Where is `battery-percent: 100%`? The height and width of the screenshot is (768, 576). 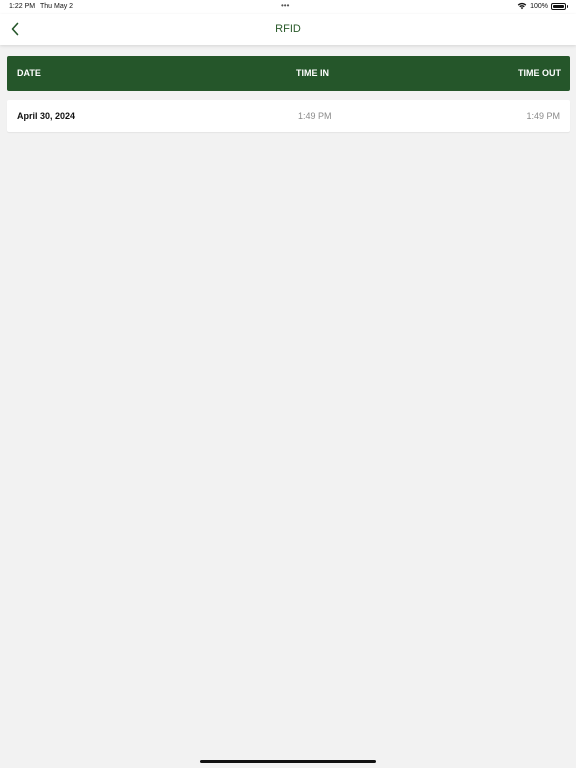
battery-percent: 100% is located at coordinates (539, 6).